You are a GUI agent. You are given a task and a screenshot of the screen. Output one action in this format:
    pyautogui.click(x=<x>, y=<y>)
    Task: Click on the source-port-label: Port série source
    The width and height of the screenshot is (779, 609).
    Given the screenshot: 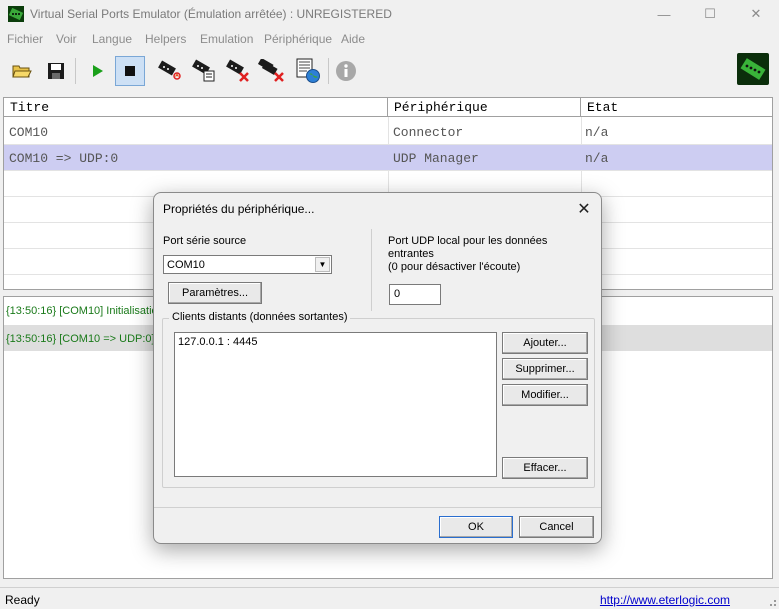 What is the action you would take?
    pyautogui.click(x=205, y=241)
    